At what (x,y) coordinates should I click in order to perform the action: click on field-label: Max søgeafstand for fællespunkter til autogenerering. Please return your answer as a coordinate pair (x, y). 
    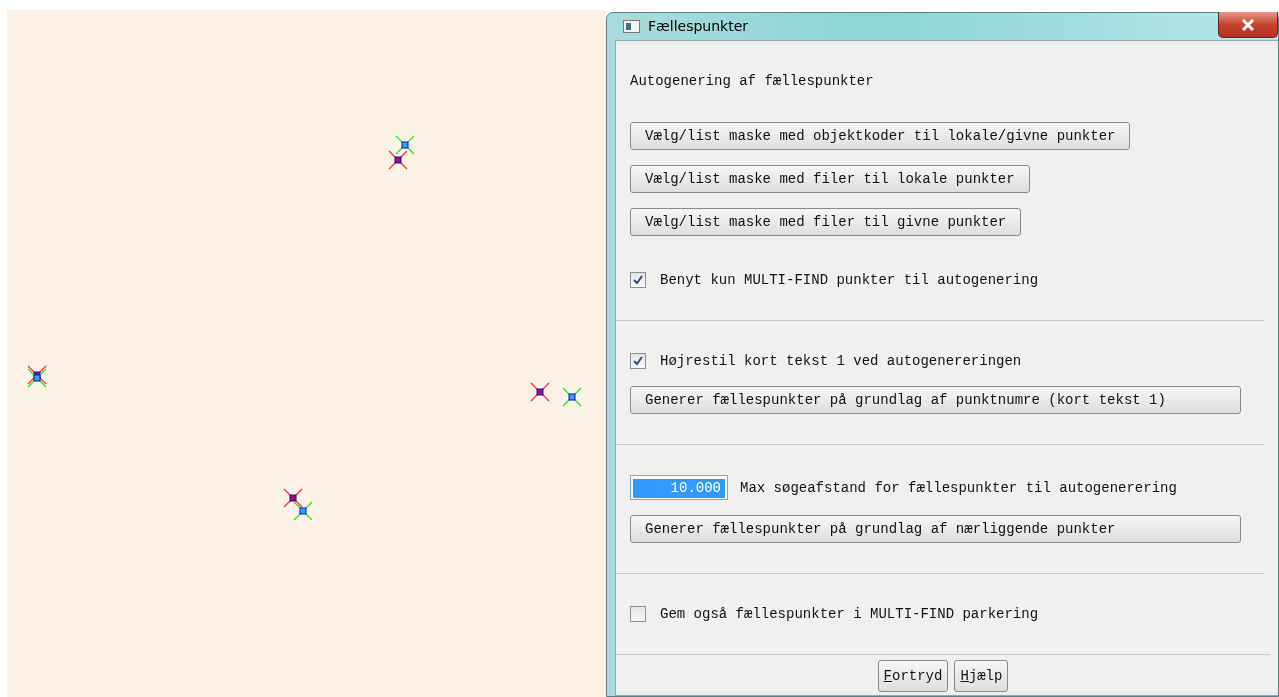
    Looking at the image, I should click on (958, 488).